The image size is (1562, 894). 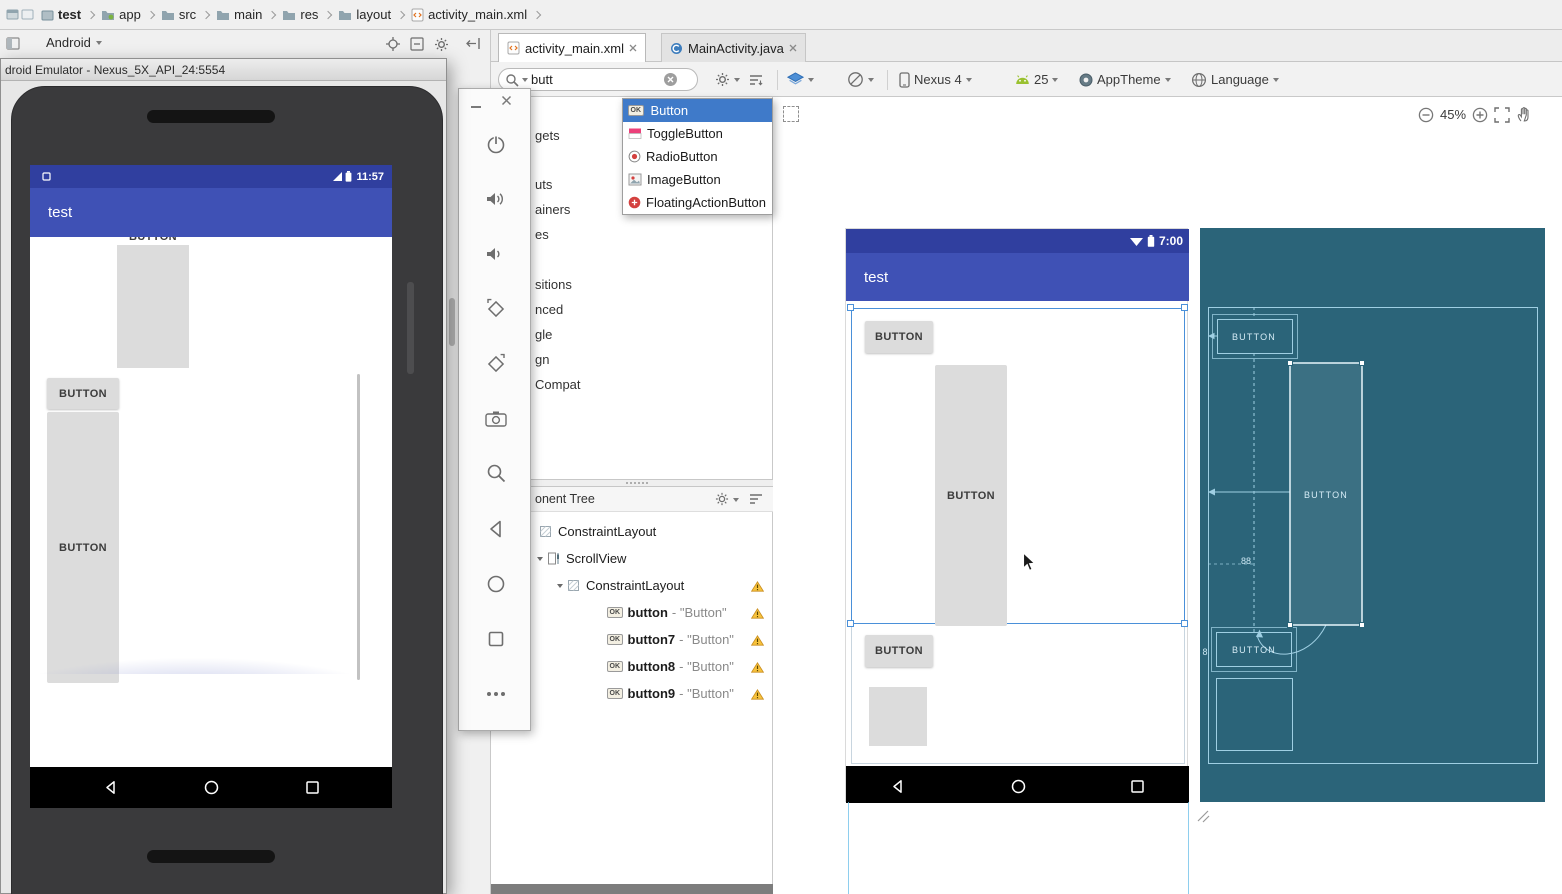 I want to click on orientation-selector, so click(x=860, y=79).